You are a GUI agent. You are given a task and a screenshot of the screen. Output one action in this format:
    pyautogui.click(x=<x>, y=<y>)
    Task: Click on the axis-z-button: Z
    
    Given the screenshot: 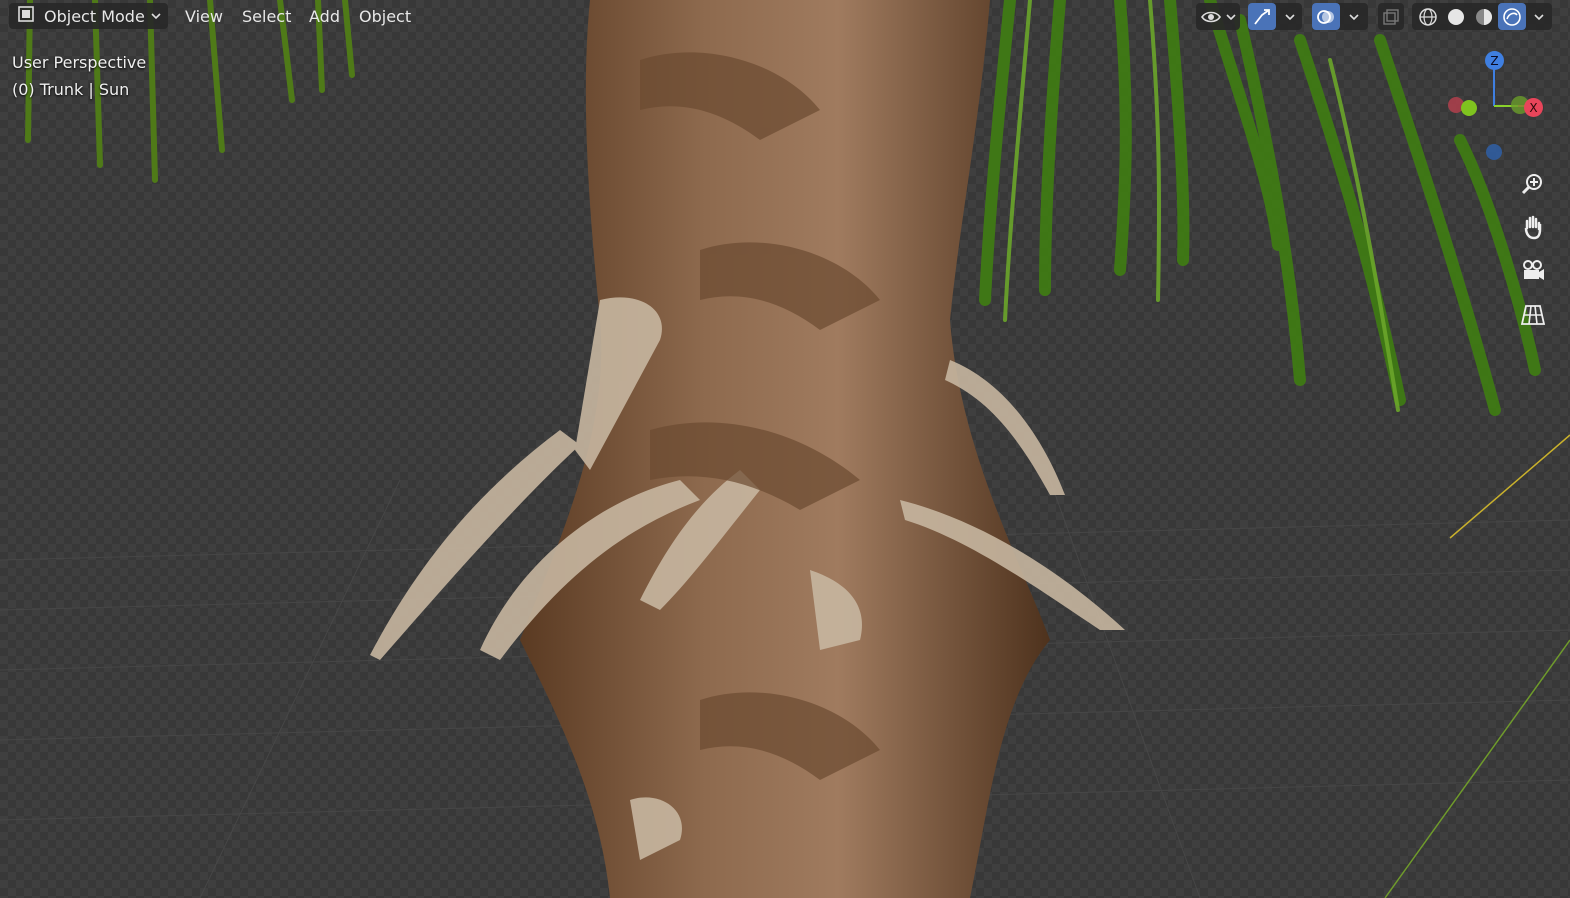 What is the action you would take?
    pyautogui.click(x=1494, y=60)
    